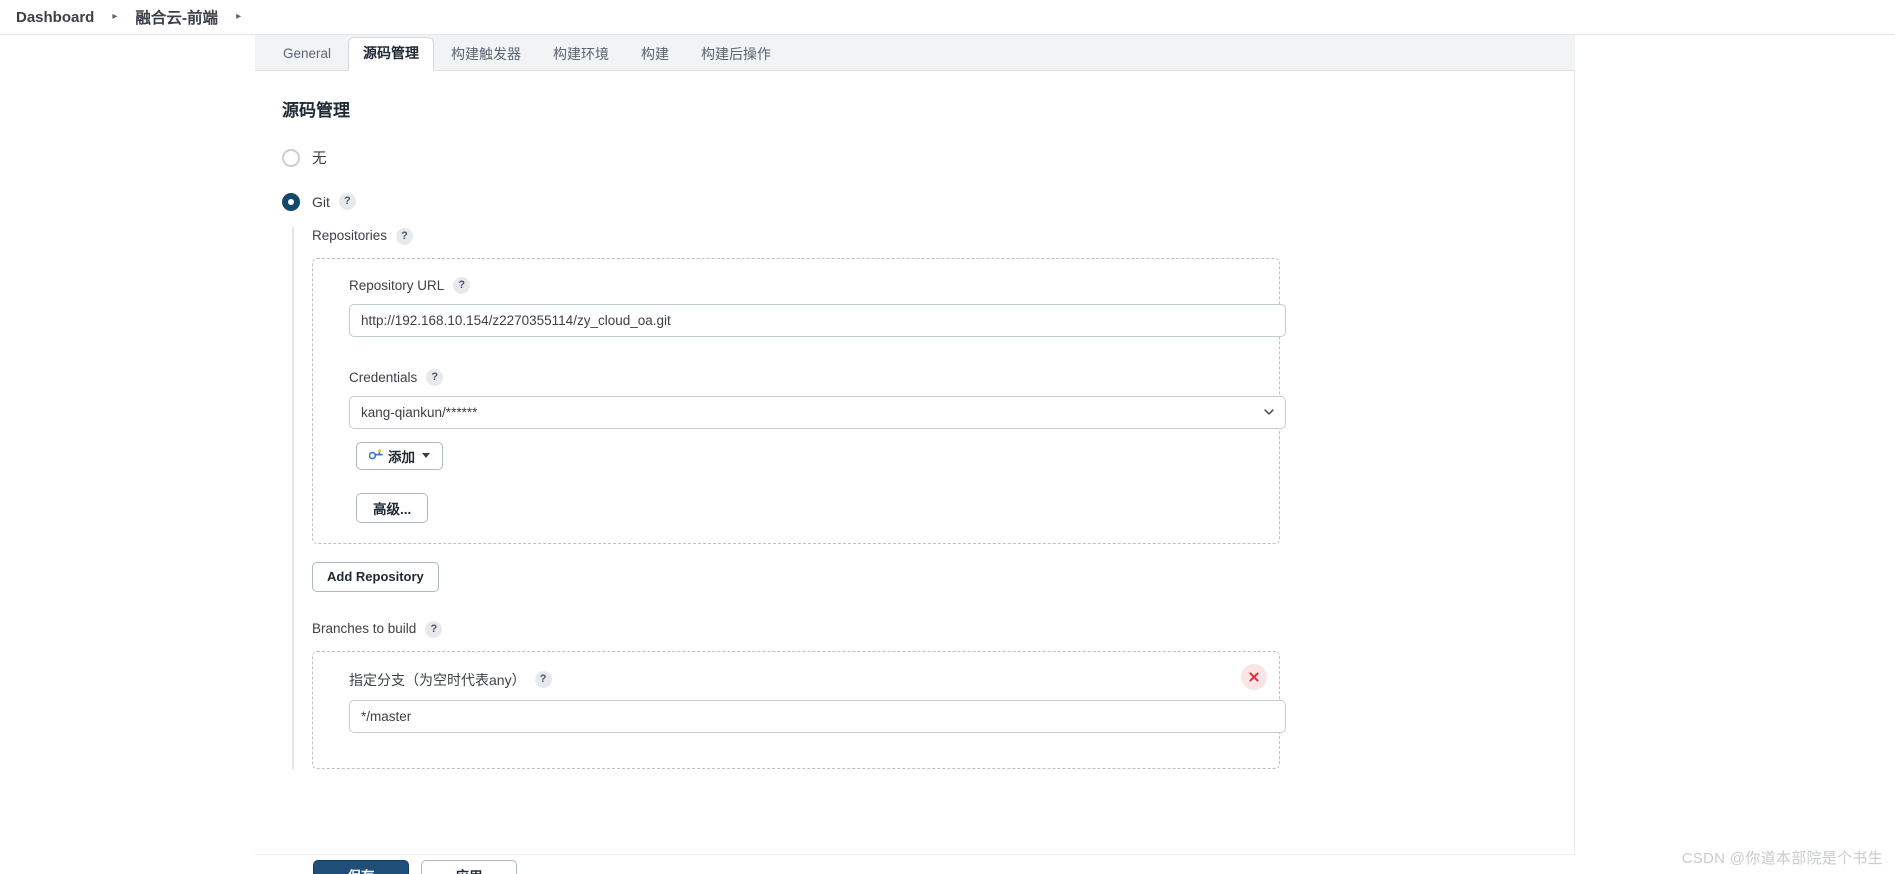 The image size is (1895, 874). Describe the element at coordinates (347, 202) in the screenshot. I see `help-icon-git: ?` at that location.